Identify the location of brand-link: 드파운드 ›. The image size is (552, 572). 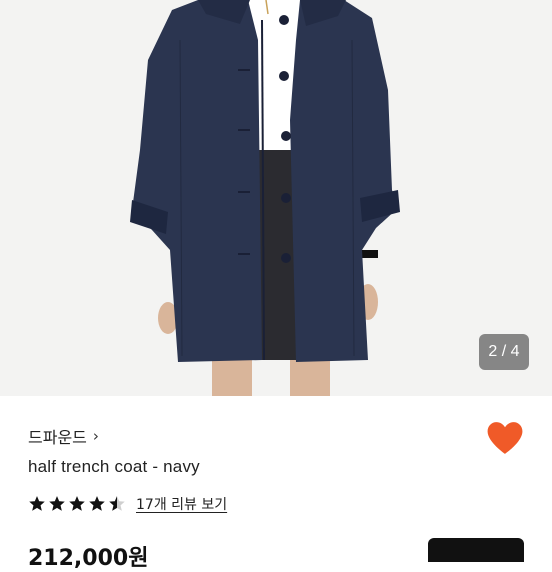
(63, 436).